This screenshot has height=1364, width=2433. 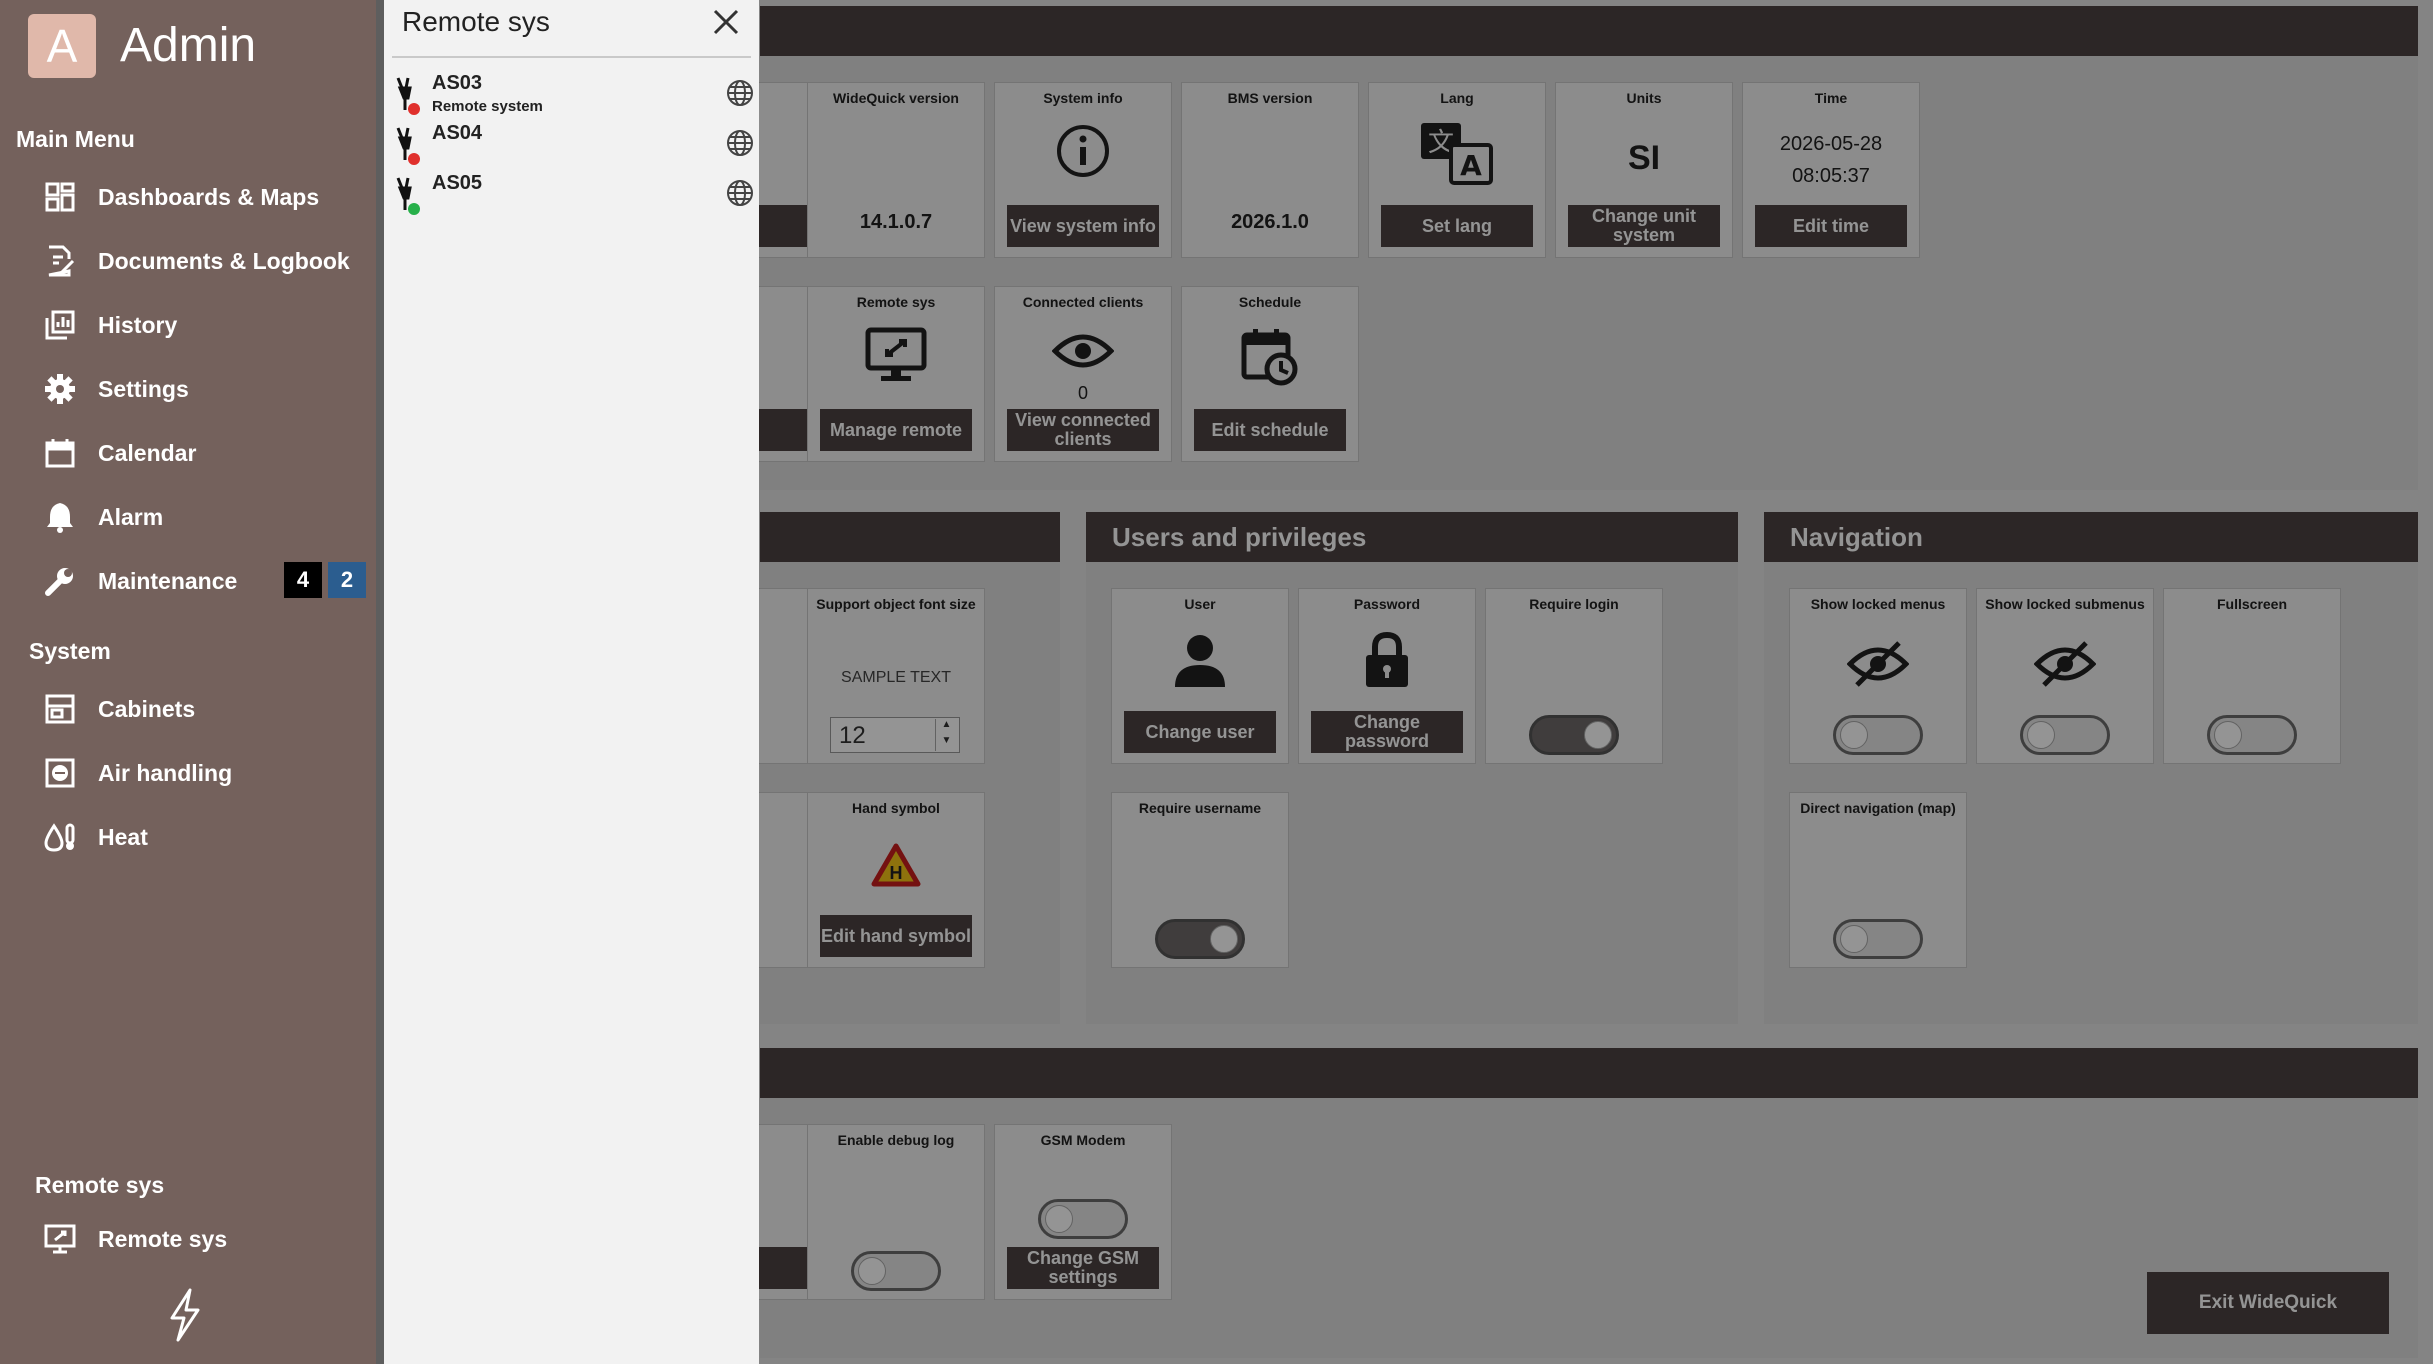 I want to click on remote-sys-tile: Remote sys Manage remote, so click(x=896, y=374).